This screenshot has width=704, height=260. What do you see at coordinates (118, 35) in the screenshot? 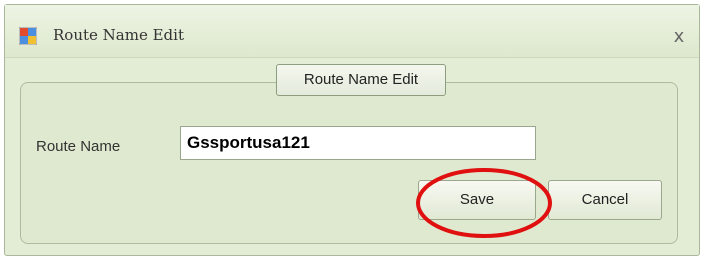
I see `window-title: Route Name Edit` at bounding box center [118, 35].